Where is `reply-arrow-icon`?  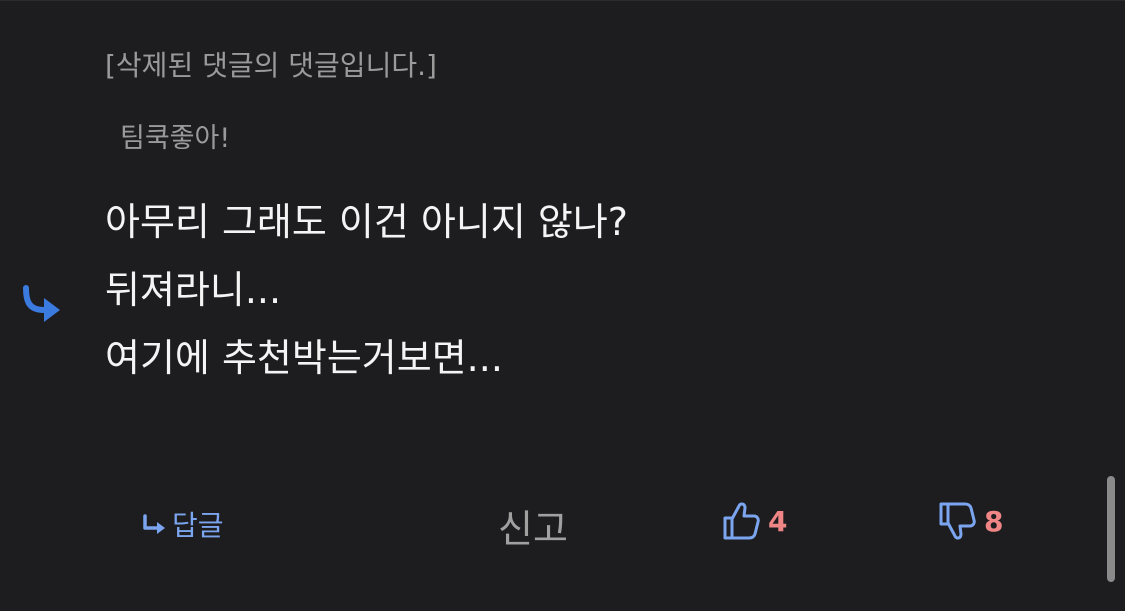
reply-arrow-icon is located at coordinates (41, 303).